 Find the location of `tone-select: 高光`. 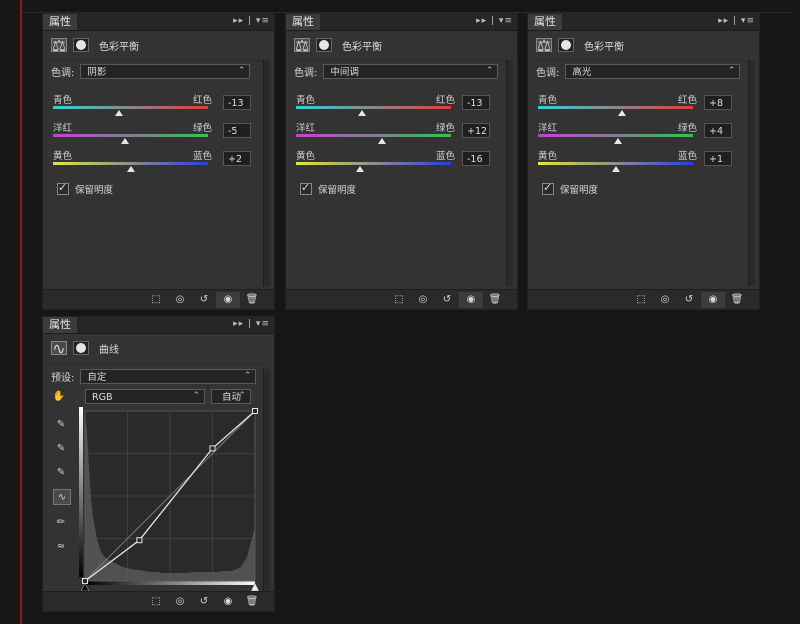

tone-select: 高光 is located at coordinates (653, 71).